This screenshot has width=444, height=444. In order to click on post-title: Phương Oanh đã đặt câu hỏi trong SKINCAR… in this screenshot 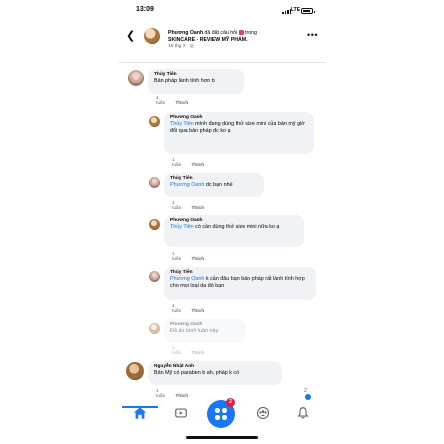, I will do `click(237, 40)`.